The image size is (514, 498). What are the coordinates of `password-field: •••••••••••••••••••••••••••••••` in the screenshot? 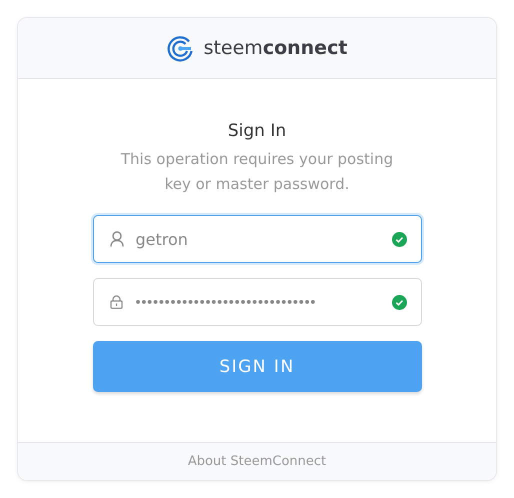 It's located at (257, 302).